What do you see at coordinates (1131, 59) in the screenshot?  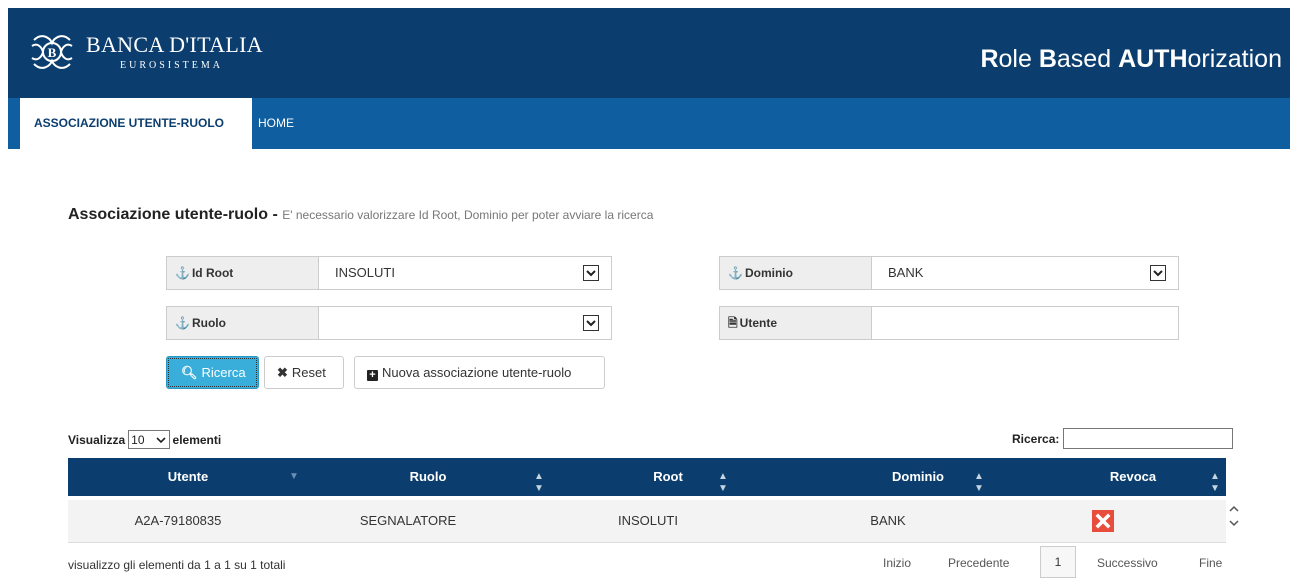 I see `app-title: Role Based AUTHorization` at bounding box center [1131, 59].